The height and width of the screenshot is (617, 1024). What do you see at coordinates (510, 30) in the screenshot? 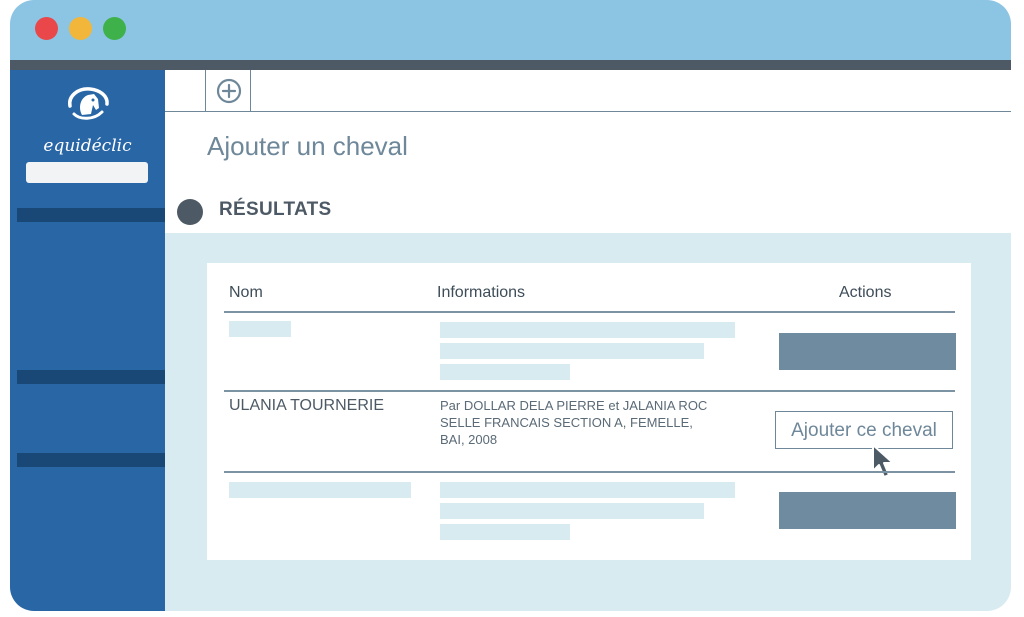
I see `title-bar` at bounding box center [510, 30].